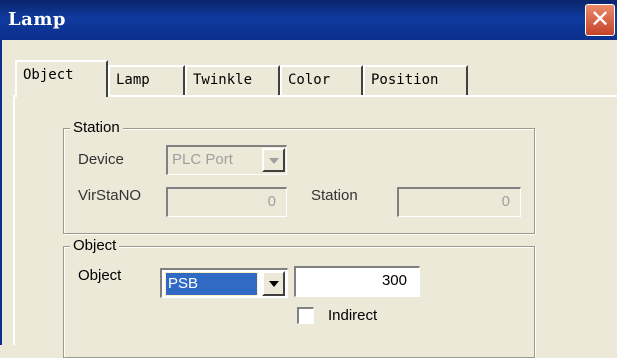 Image resolution: width=617 pixels, height=358 pixels. I want to click on station-field: 0, so click(459, 202).